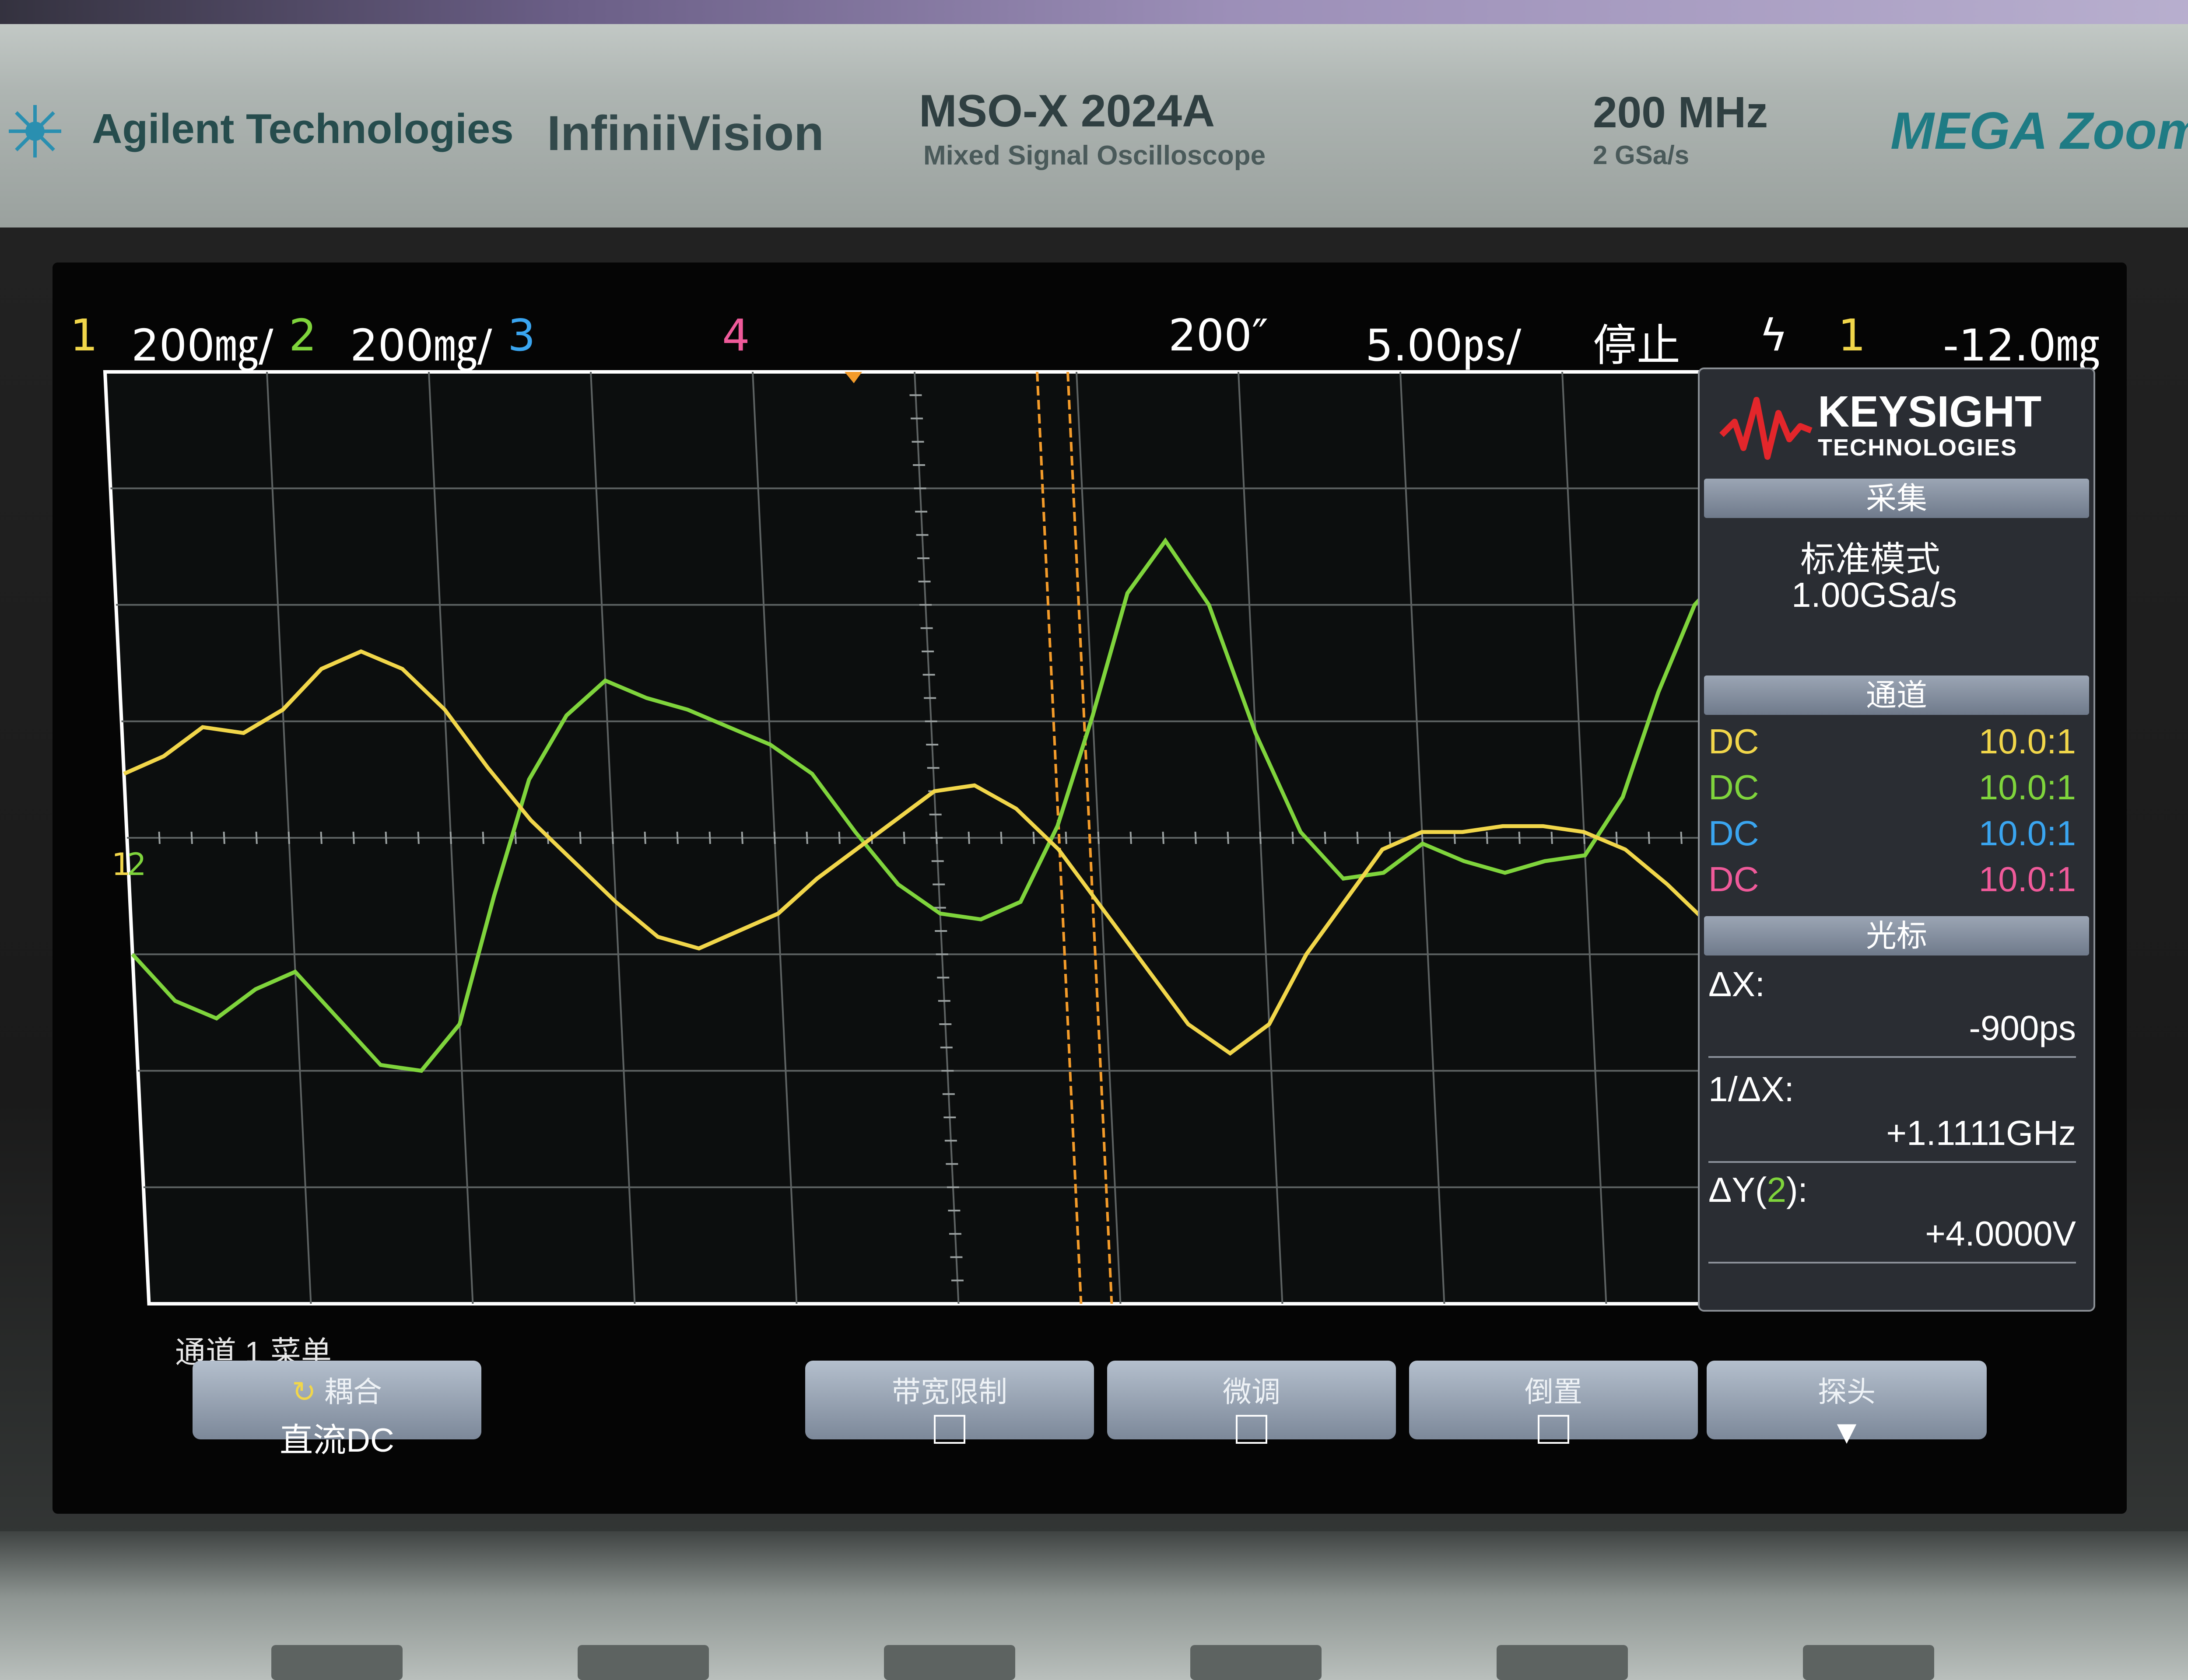  I want to click on keysight-logo-subtext: TECHNOLOGIES, so click(1918, 447).